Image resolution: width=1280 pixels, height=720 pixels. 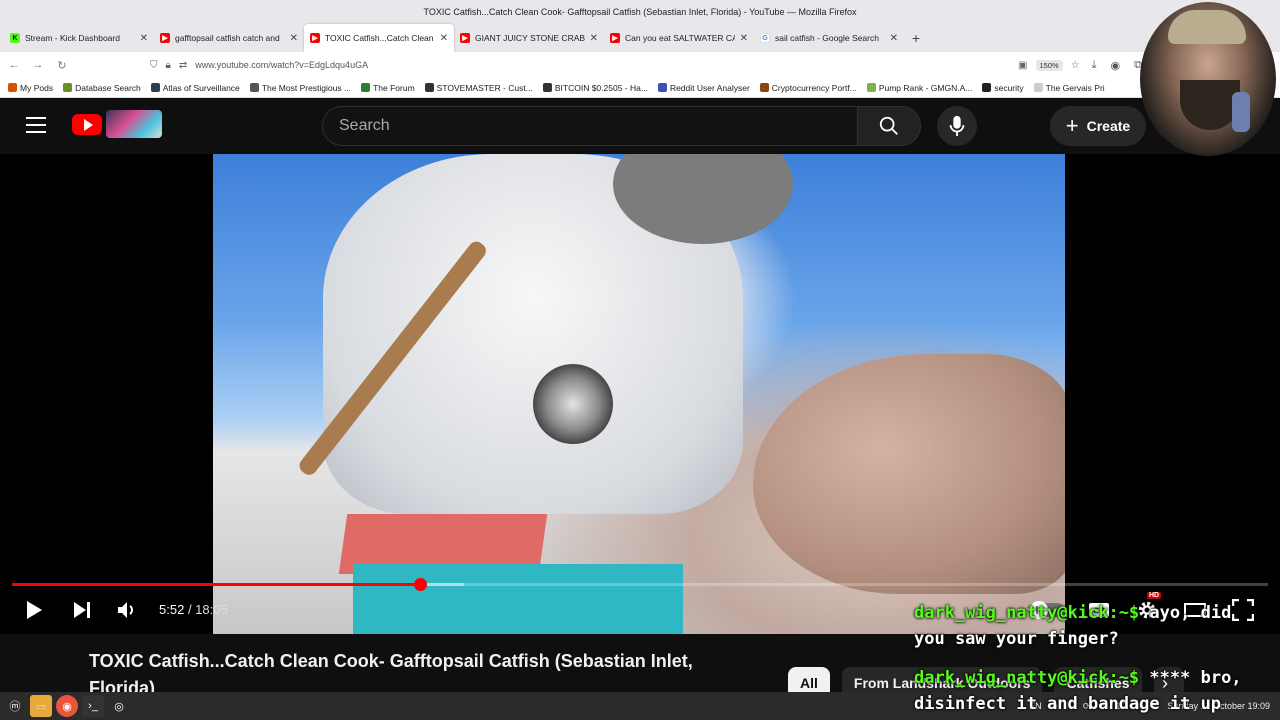 I want to click on bookmark-item: security, so click(x=1003, y=88).